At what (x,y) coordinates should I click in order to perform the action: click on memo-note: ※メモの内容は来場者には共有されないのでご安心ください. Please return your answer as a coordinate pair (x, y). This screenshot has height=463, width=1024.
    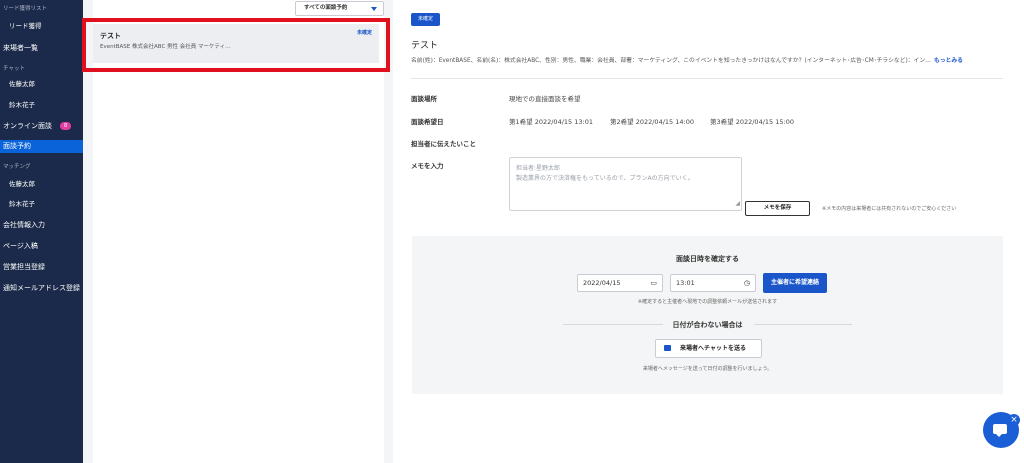
    Looking at the image, I should click on (889, 209).